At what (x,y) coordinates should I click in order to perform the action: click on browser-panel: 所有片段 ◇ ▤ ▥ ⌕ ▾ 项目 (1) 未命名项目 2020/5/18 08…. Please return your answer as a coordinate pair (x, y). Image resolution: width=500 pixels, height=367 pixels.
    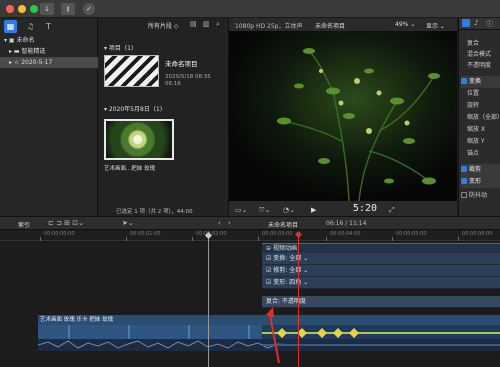
    Looking at the image, I should click on (163, 117).